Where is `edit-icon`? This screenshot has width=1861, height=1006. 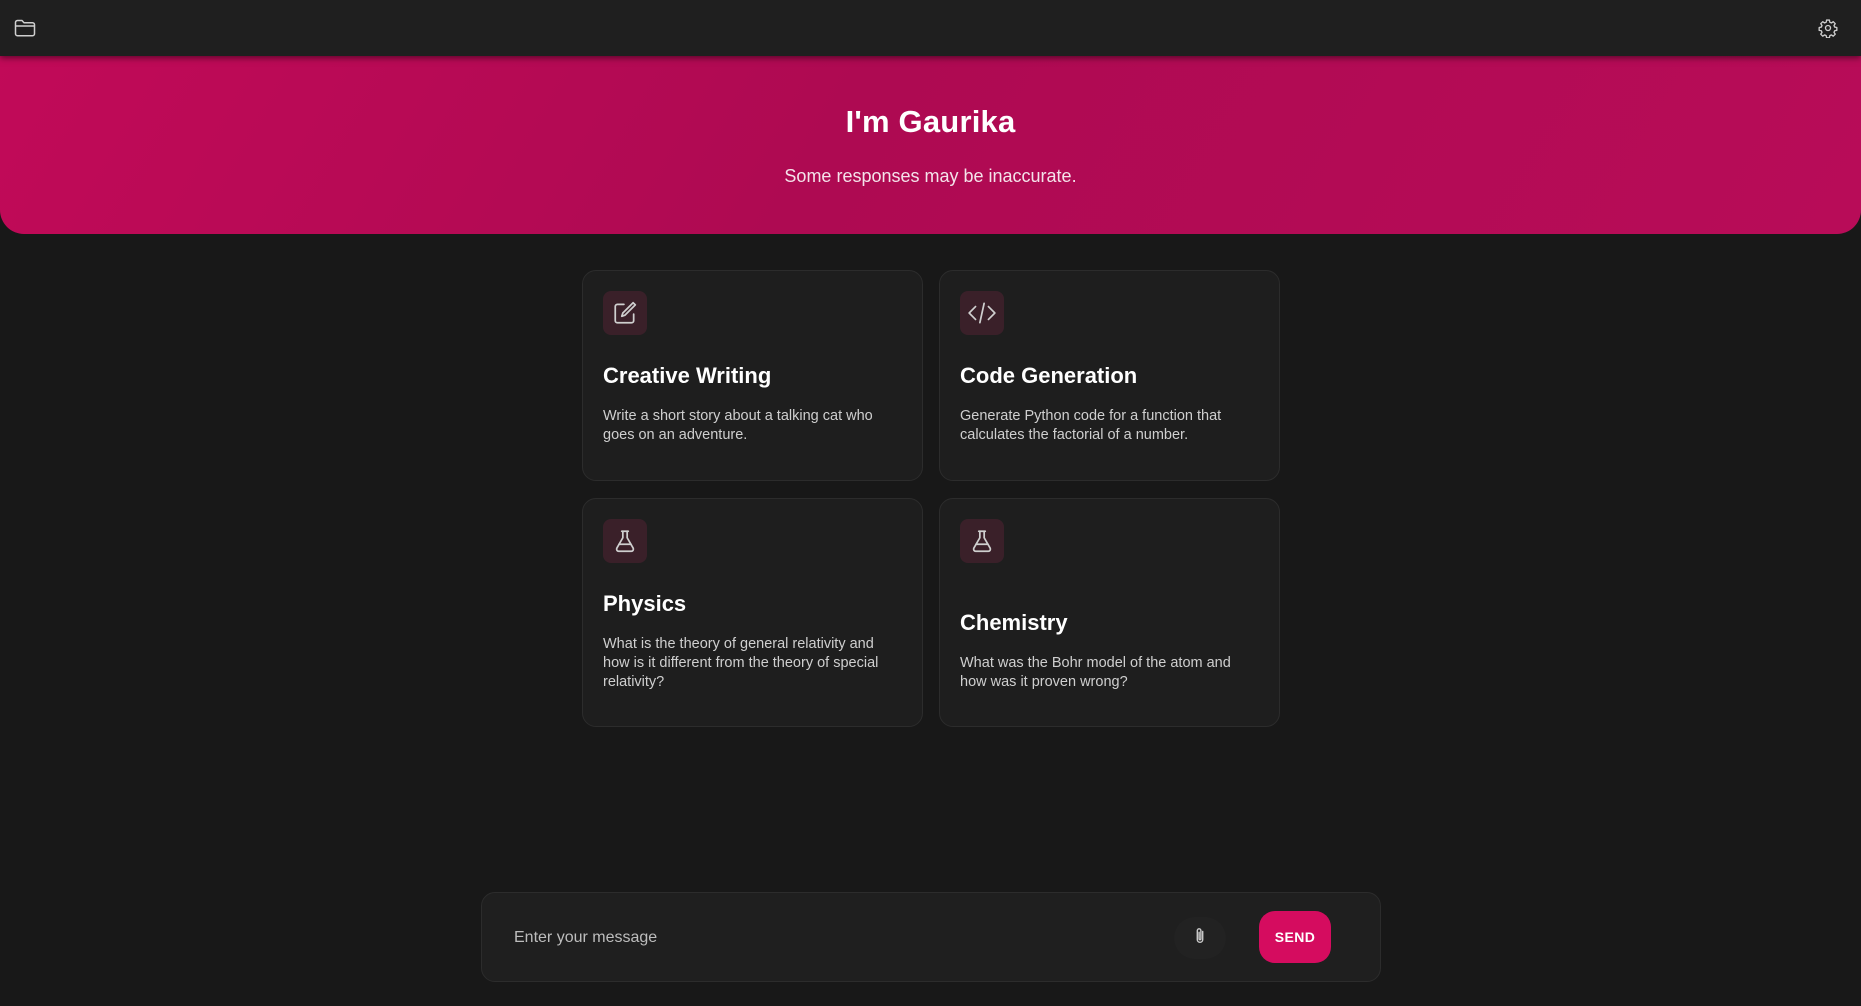
edit-icon is located at coordinates (625, 313).